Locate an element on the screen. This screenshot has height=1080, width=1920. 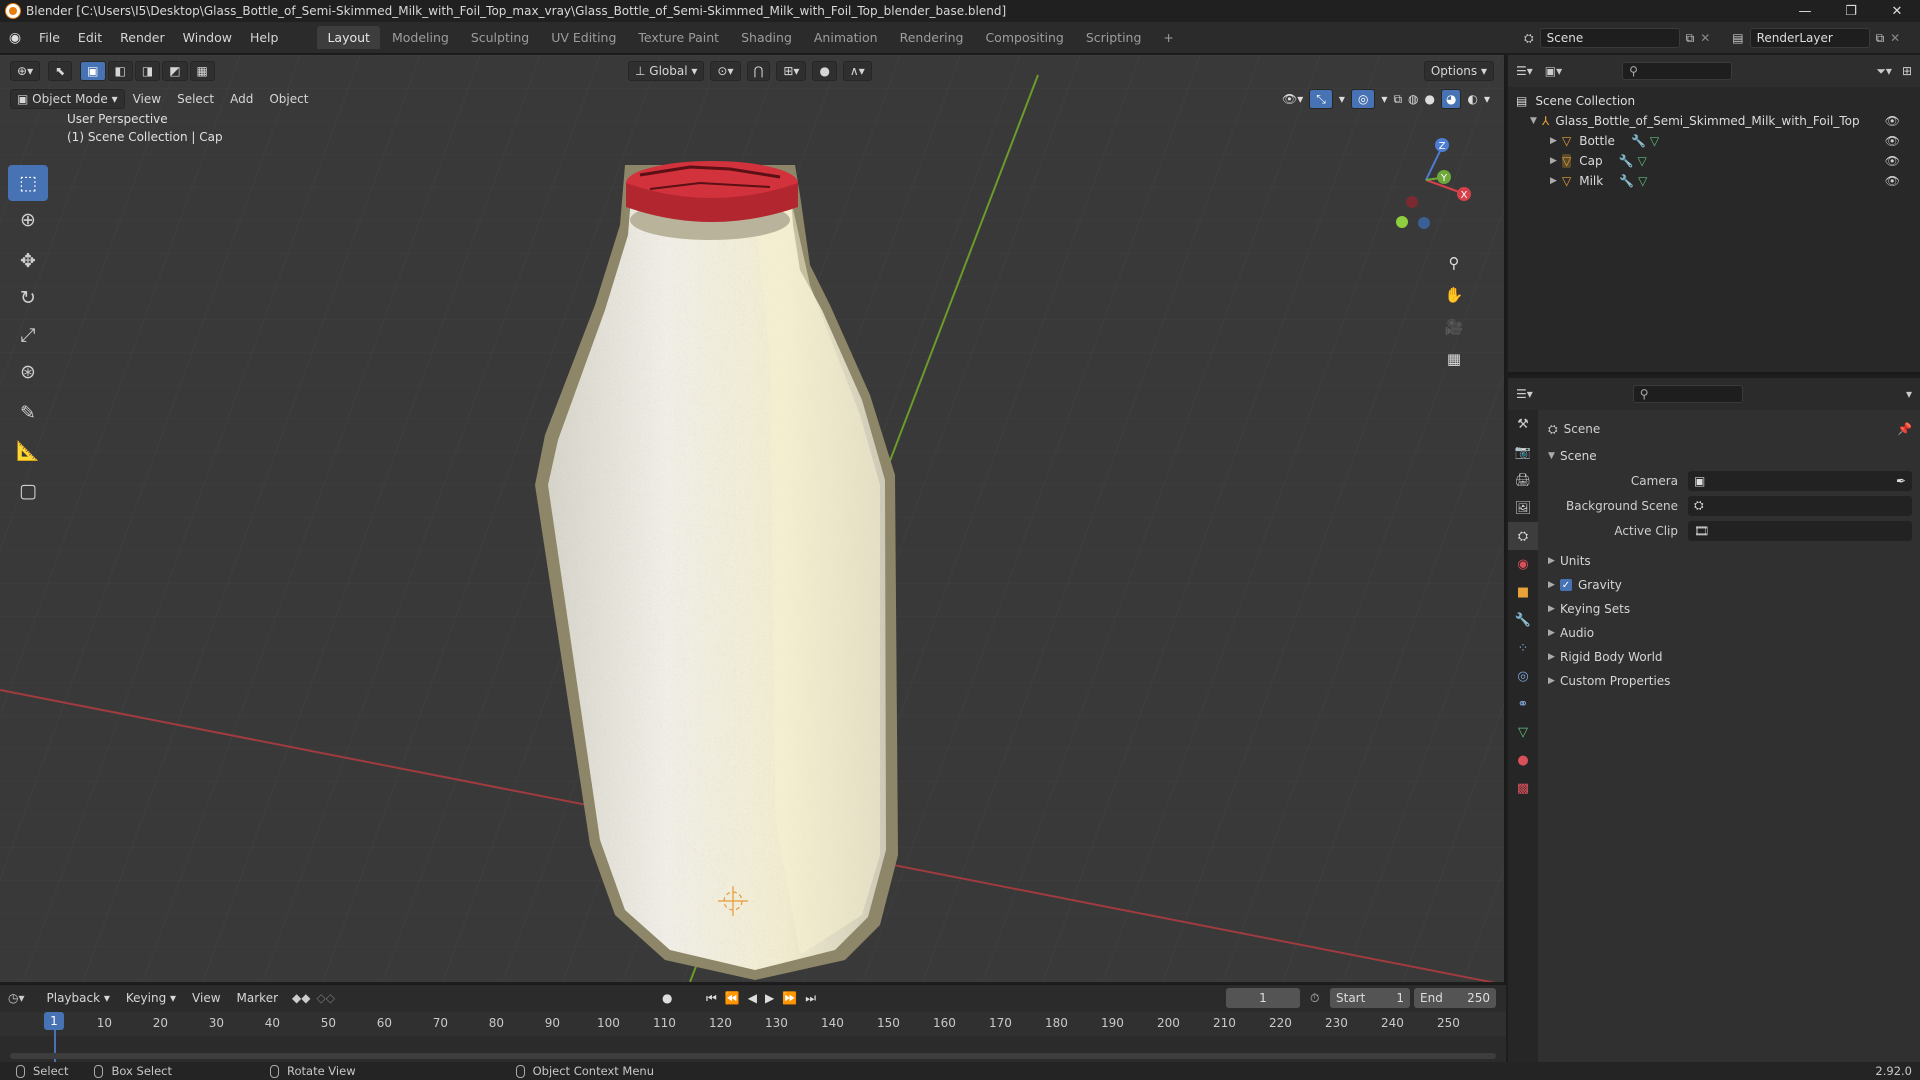
tab-layout: Layout is located at coordinates (348, 37).